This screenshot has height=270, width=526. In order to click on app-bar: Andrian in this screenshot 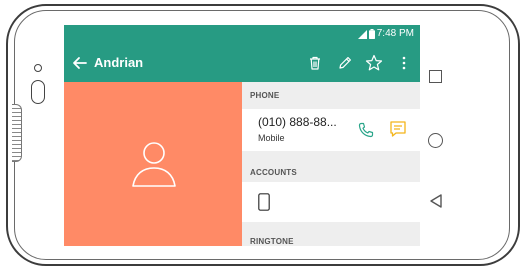, I will do `click(242, 63)`.